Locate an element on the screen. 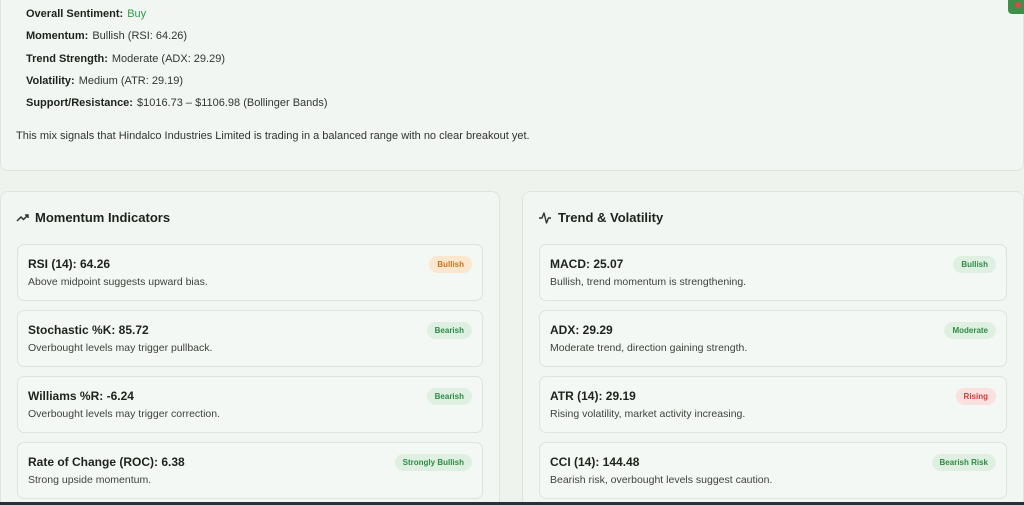 The width and height of the screenshot is (1024, 505). indicator-title: RSI (14): 64.26 is located at coordinates (69, 264).